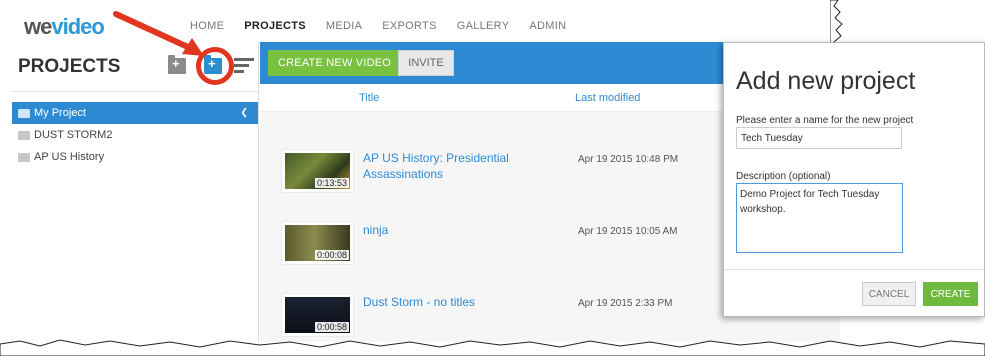 The width and height of the screenshot is (985, 356). Describe the element at coordinates (819, 138) in the screenshot. I see `project-name-input` at that location.